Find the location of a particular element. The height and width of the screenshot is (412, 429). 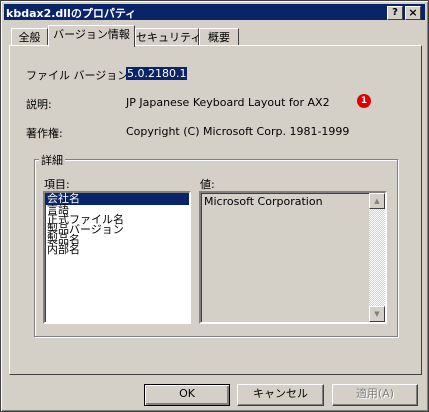

copyright-value: Copyright (C) Microsoft Corp. 1981-1999 is located at coordinates (237, 131).